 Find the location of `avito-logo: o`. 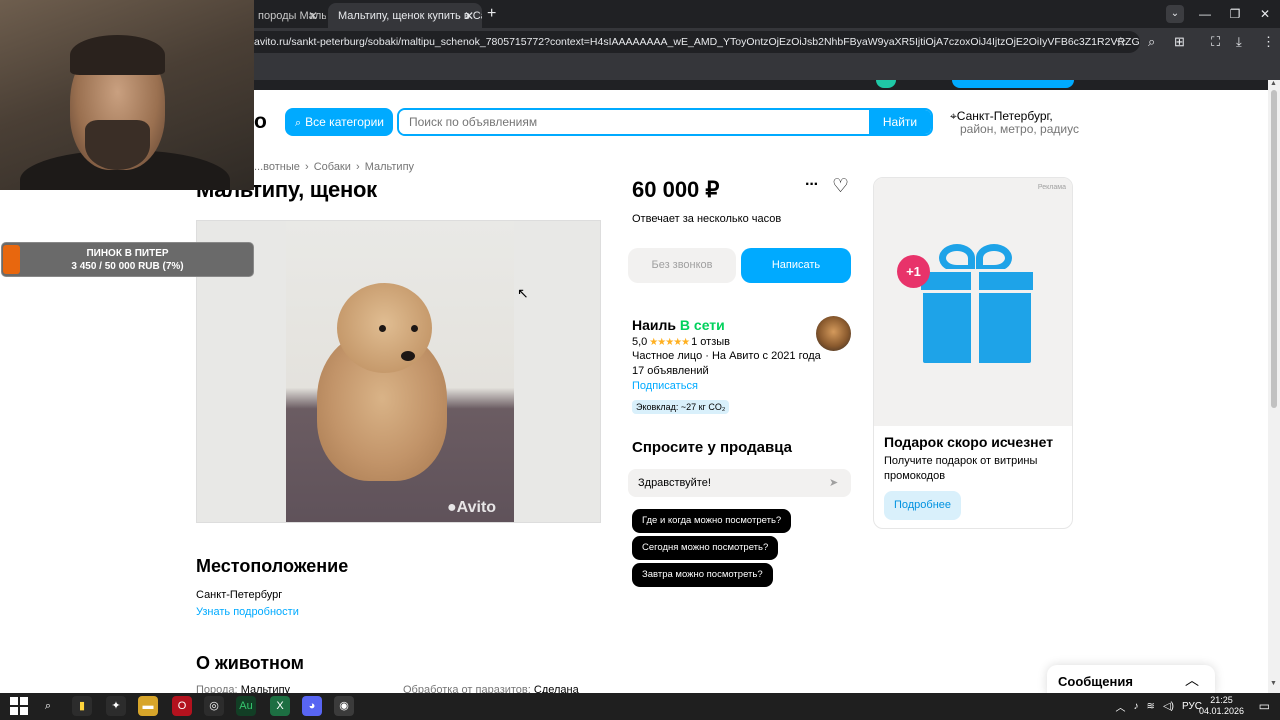

avito-logo: o is located at coordinates (260, 122).